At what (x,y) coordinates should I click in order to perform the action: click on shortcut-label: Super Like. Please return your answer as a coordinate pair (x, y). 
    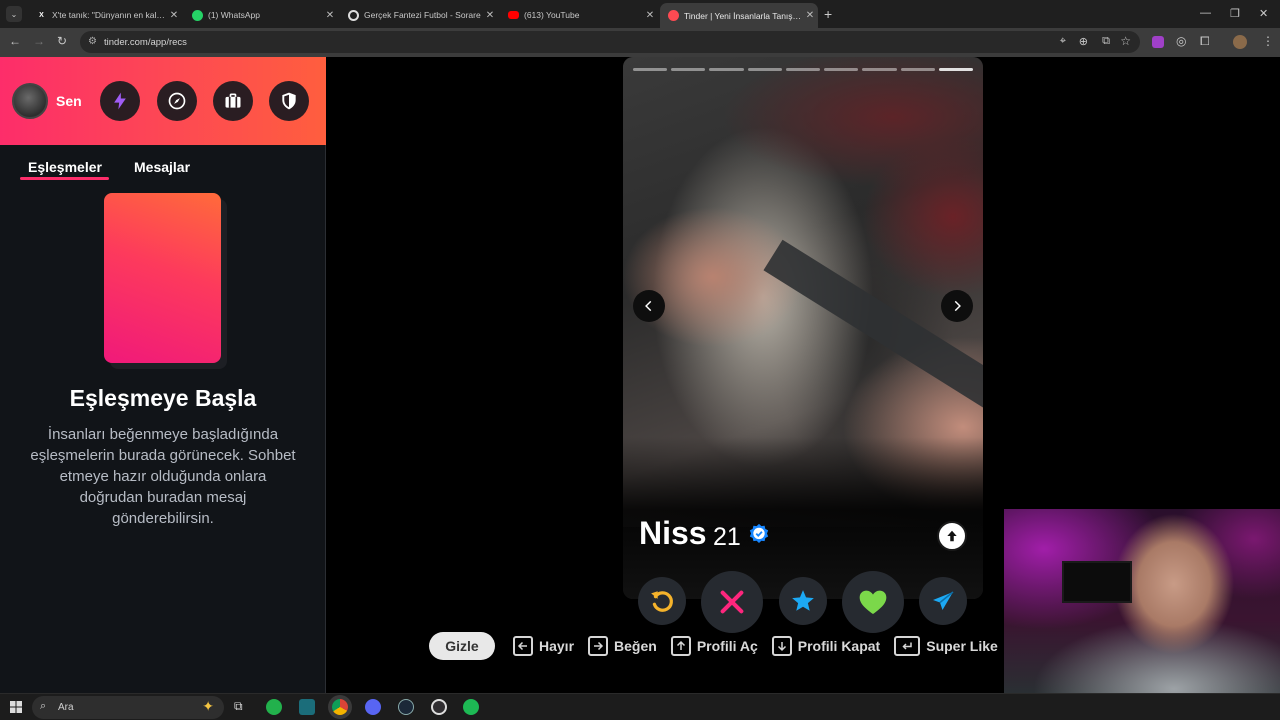
    Looking at the image, I should click on (962, 646).